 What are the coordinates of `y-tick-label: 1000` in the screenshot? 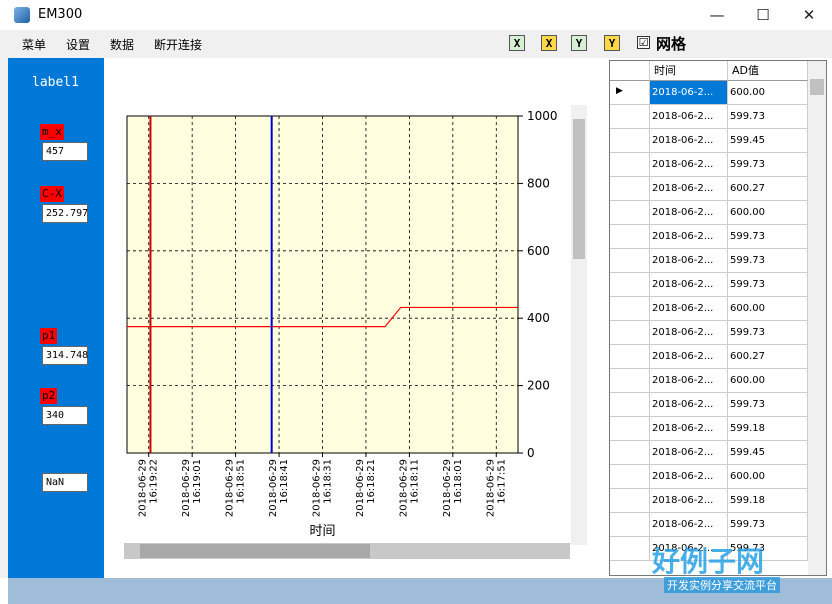 It's located at (542, 116).